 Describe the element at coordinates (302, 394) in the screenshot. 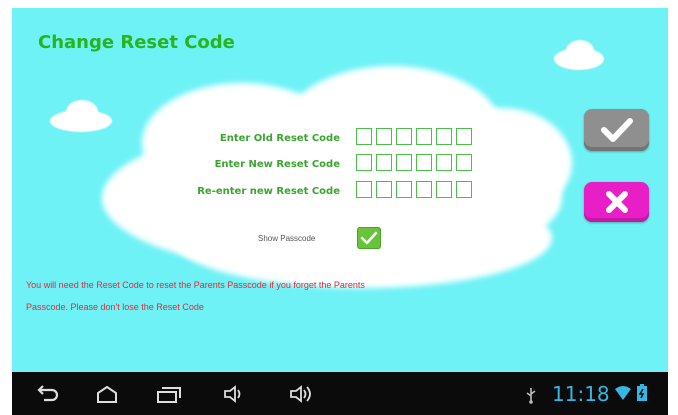

I see `volume-up-icon` at that location.